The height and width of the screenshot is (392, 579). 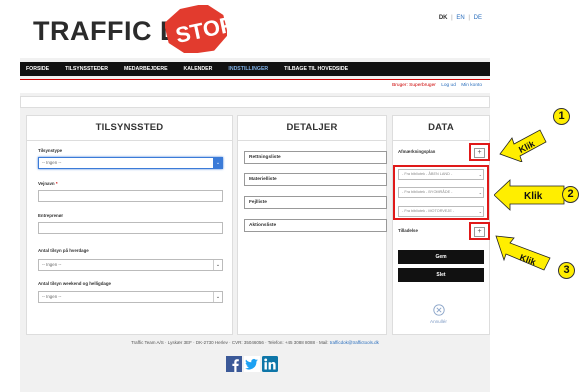 What do you see at coordinates (354, 342) in the screenshot?
I see `footer-email-link: trafficdok@traffictools.dk` at bounding box center [354, 342].